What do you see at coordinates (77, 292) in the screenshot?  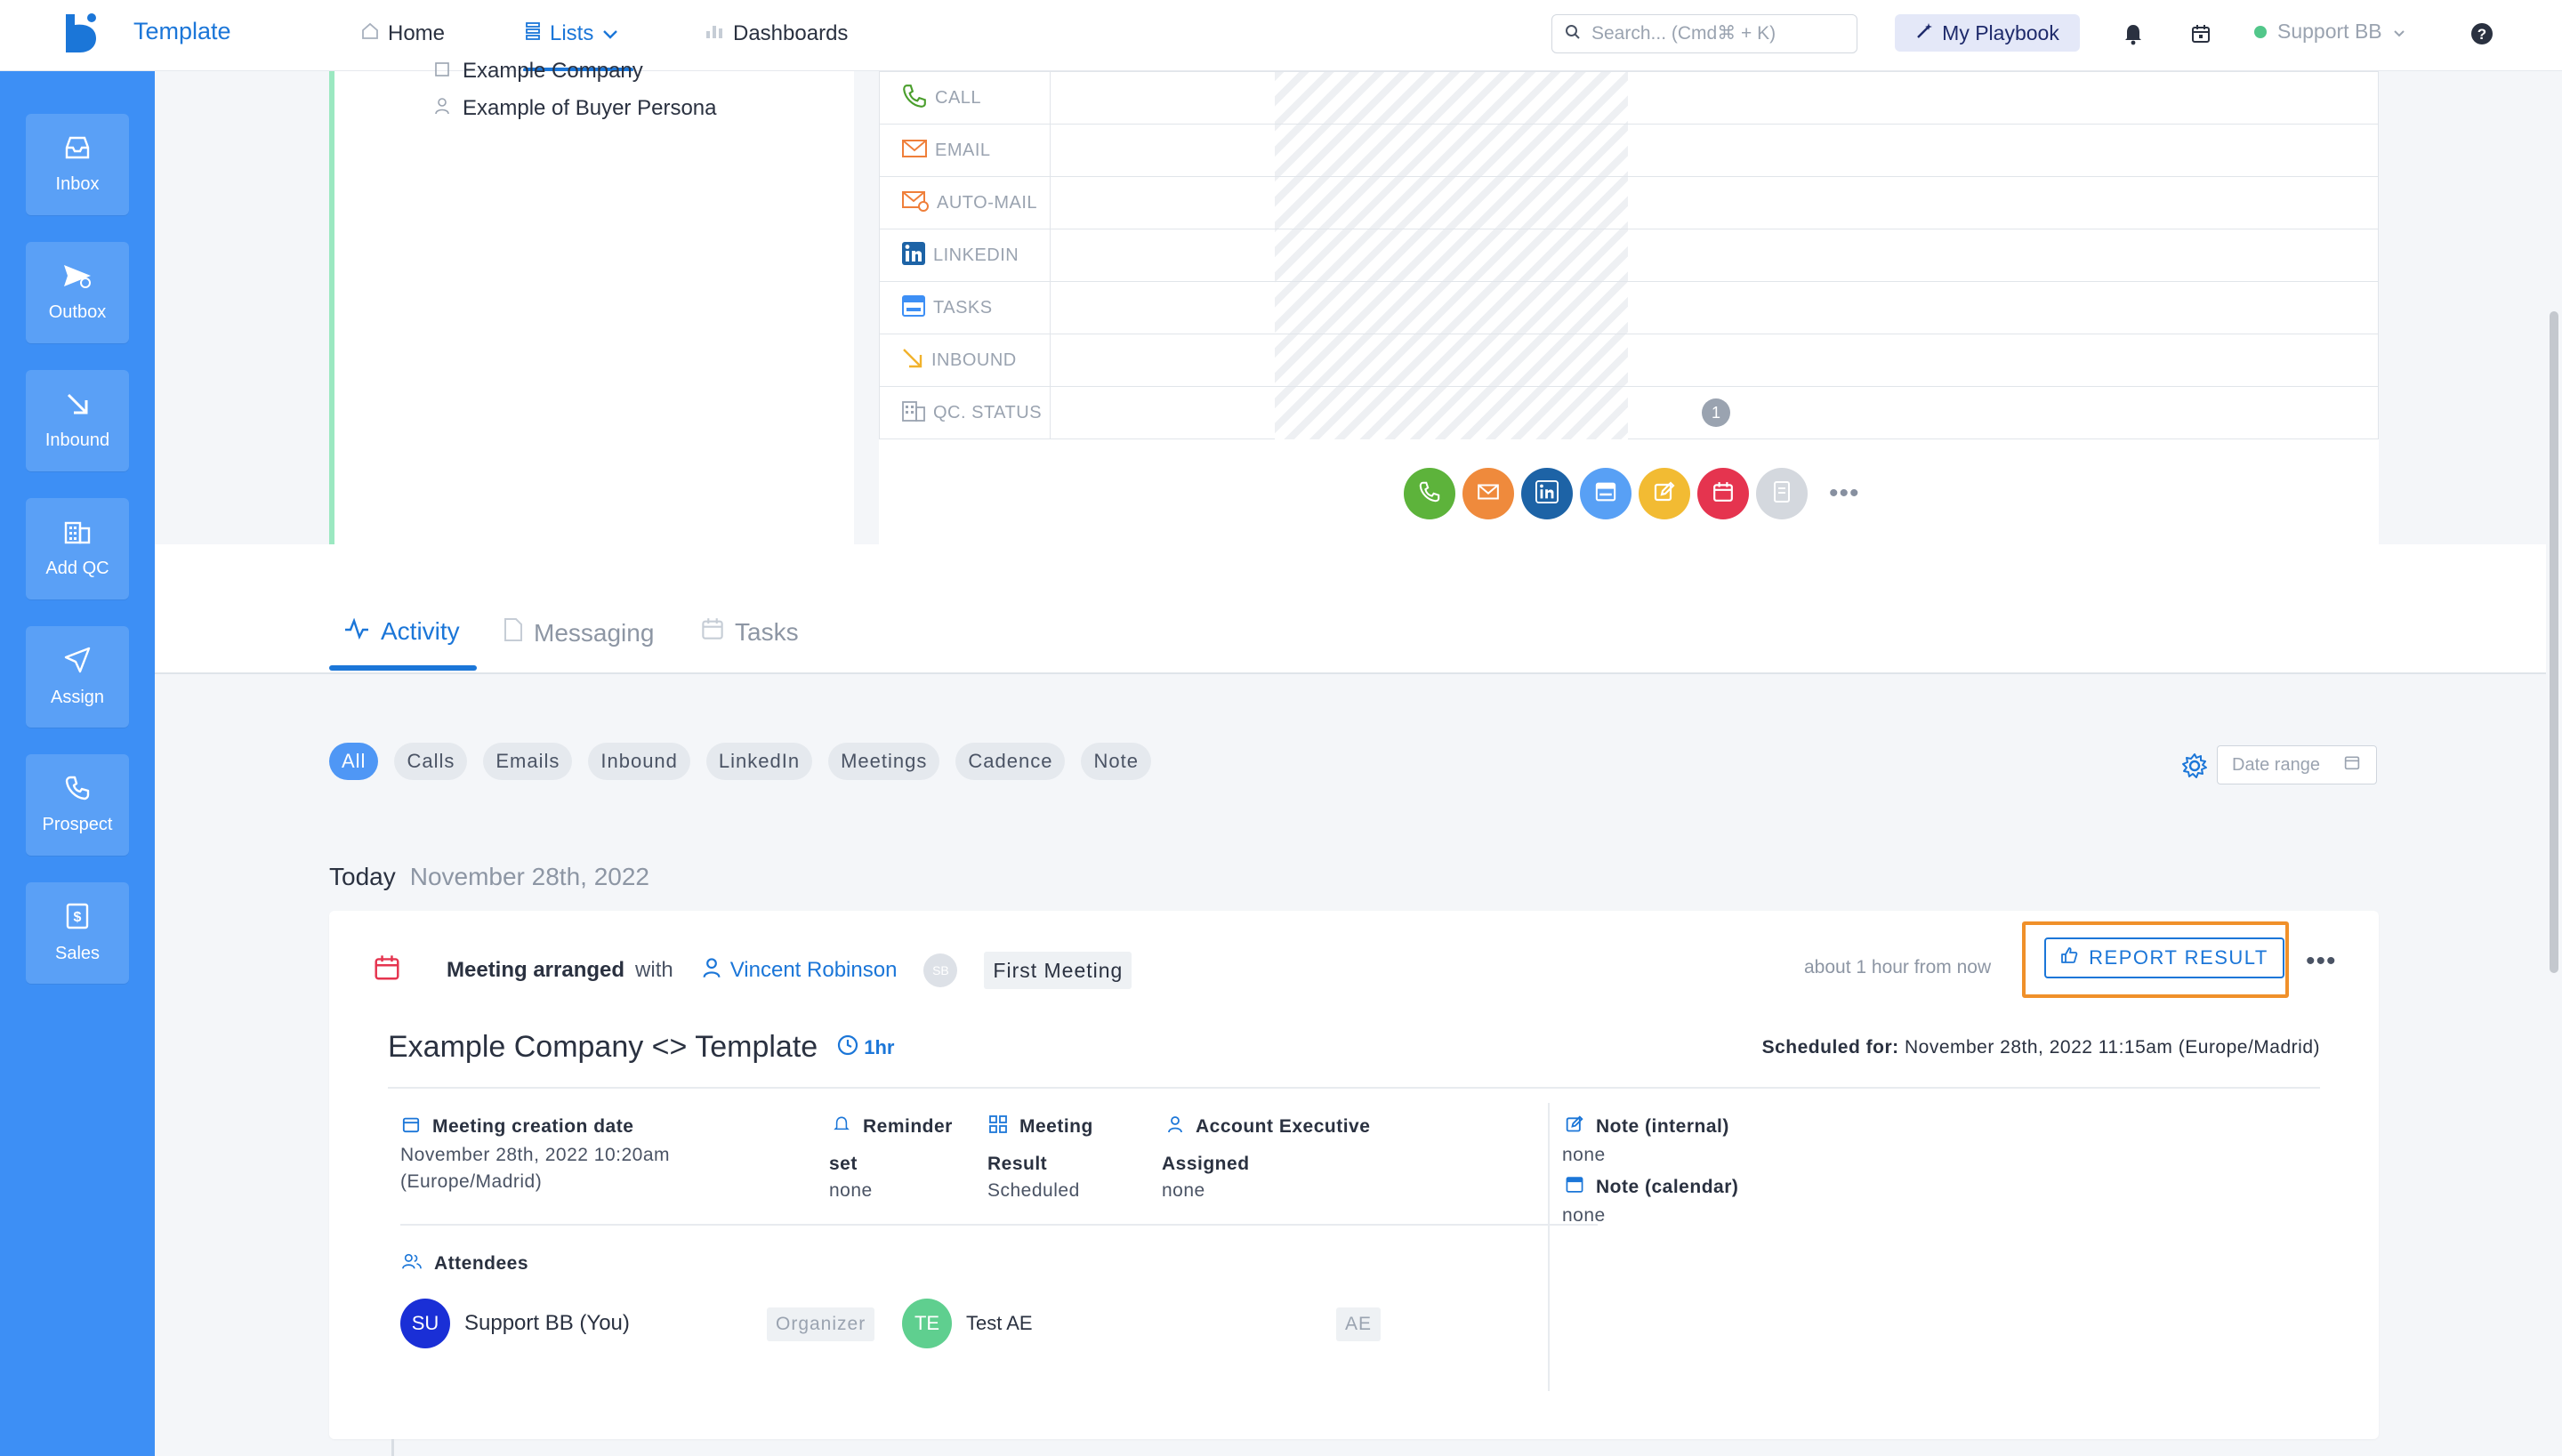 I see `sidebar-item-outbox: Outbox` at bounding box center [77, 292].